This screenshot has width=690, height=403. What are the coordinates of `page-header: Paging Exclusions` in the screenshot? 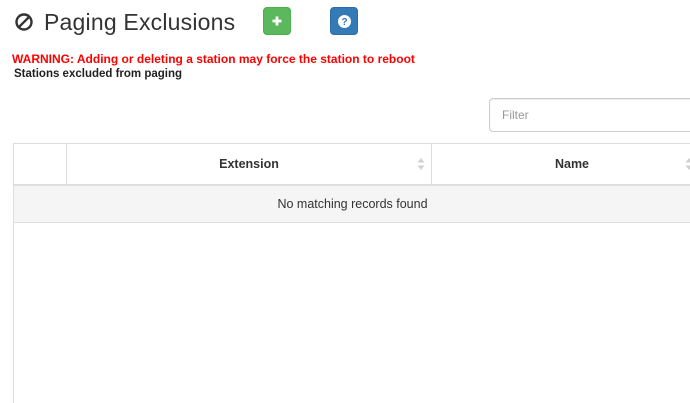 It's located at (124, 22).